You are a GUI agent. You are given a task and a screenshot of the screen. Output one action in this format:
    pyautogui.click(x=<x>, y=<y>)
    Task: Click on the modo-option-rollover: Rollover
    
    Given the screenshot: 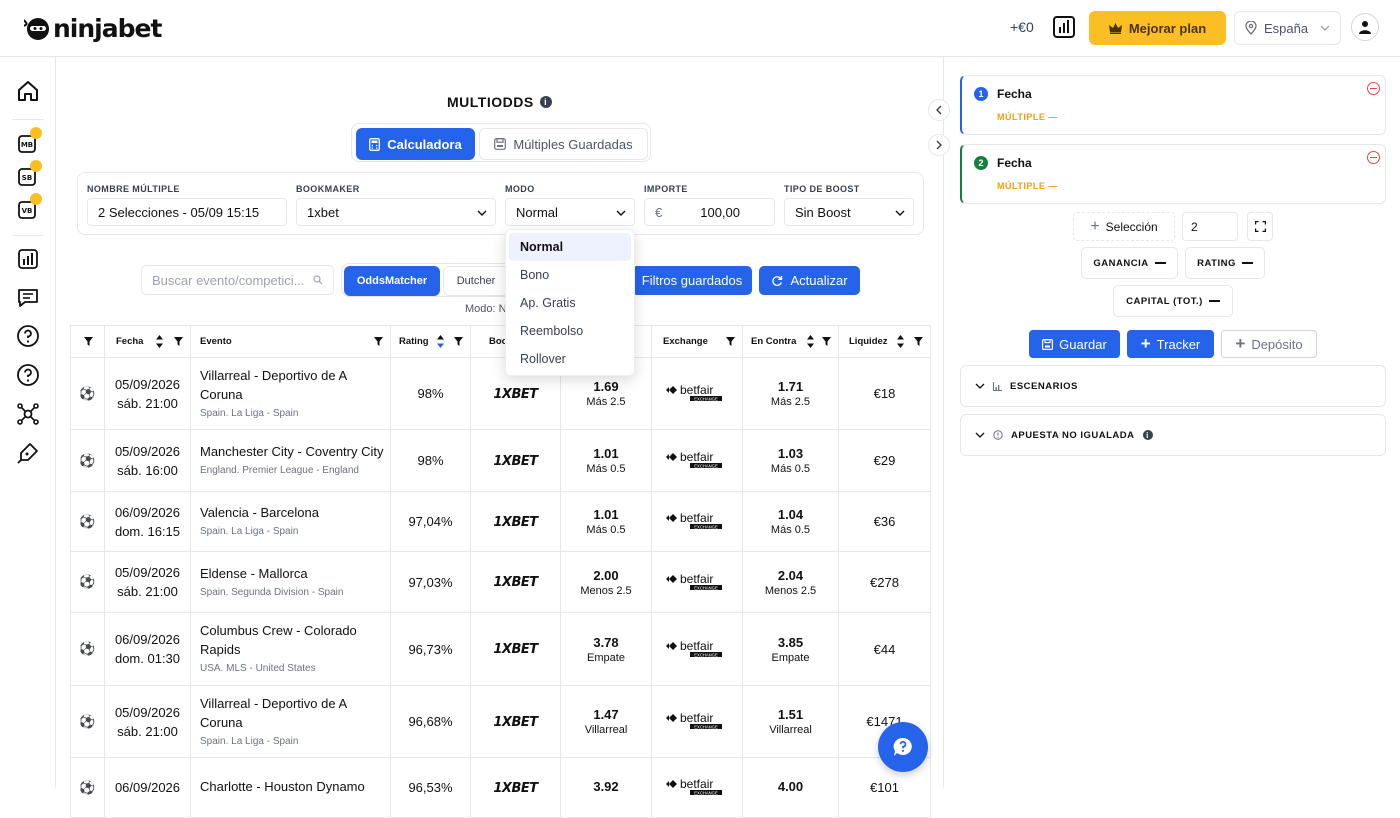 What is the action you would take?
    pyautogui.click(x=570, y=359)
    